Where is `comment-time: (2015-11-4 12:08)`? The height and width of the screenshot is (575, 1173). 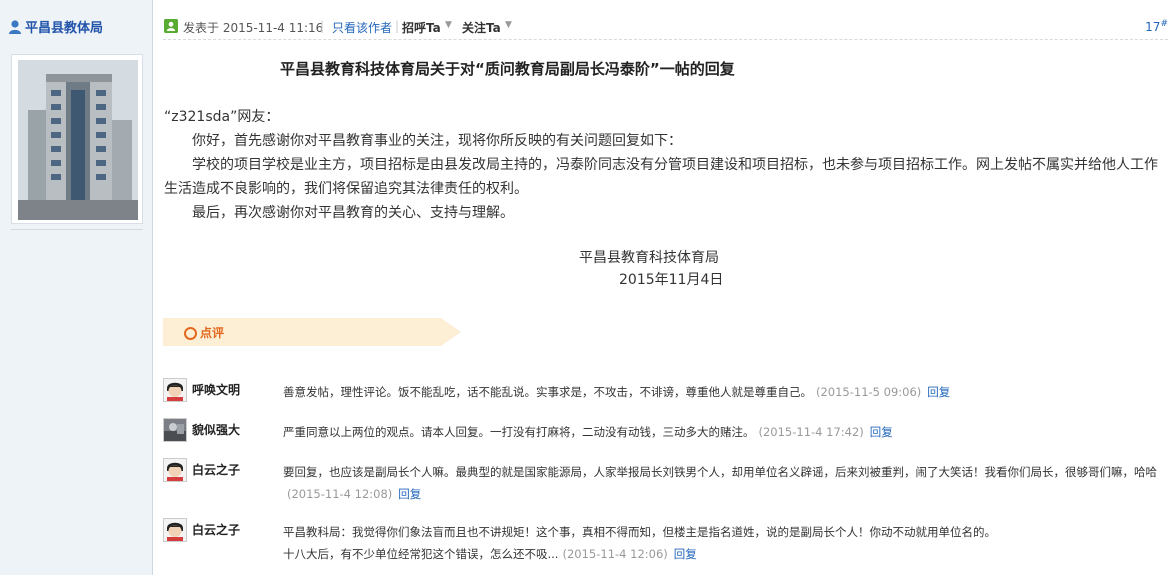
comment-time: (2015-11-4 12:08) is located at coordinates (340, 494).